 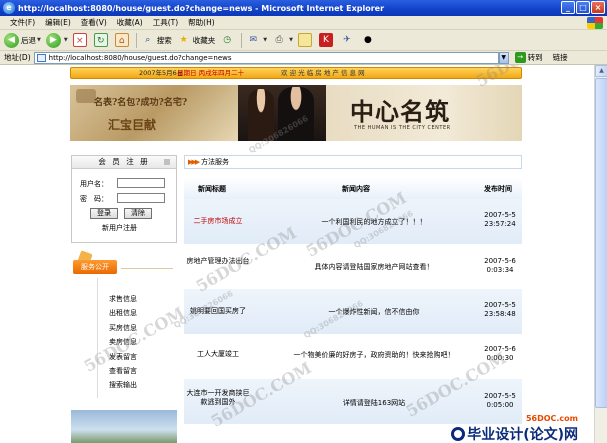 I want to click on home-icon: ⌂, so click(x=121, y=40).